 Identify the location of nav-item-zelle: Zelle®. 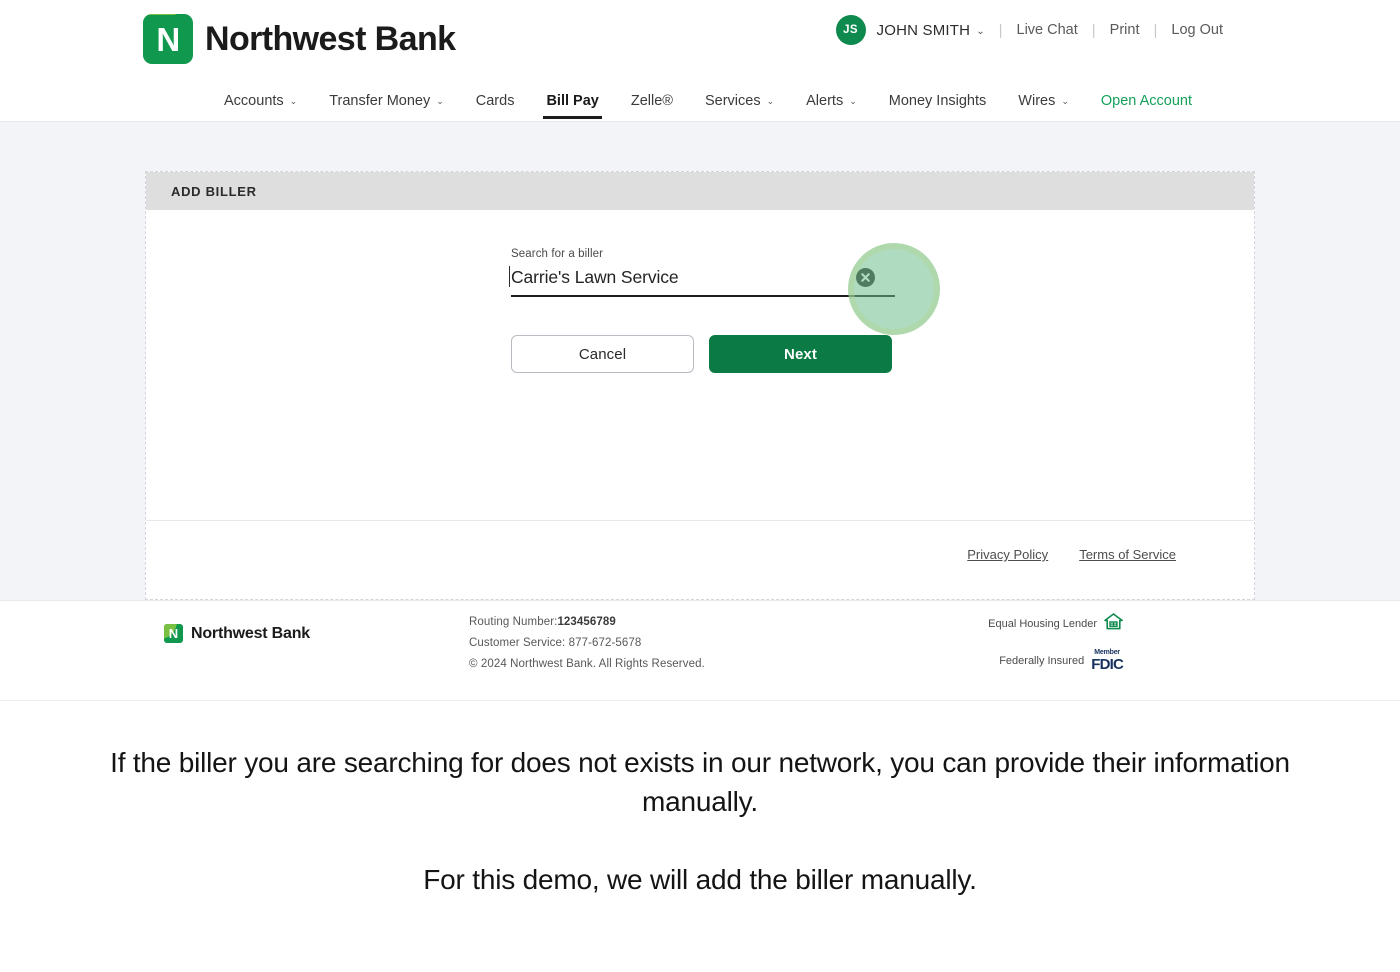
(652, 101).